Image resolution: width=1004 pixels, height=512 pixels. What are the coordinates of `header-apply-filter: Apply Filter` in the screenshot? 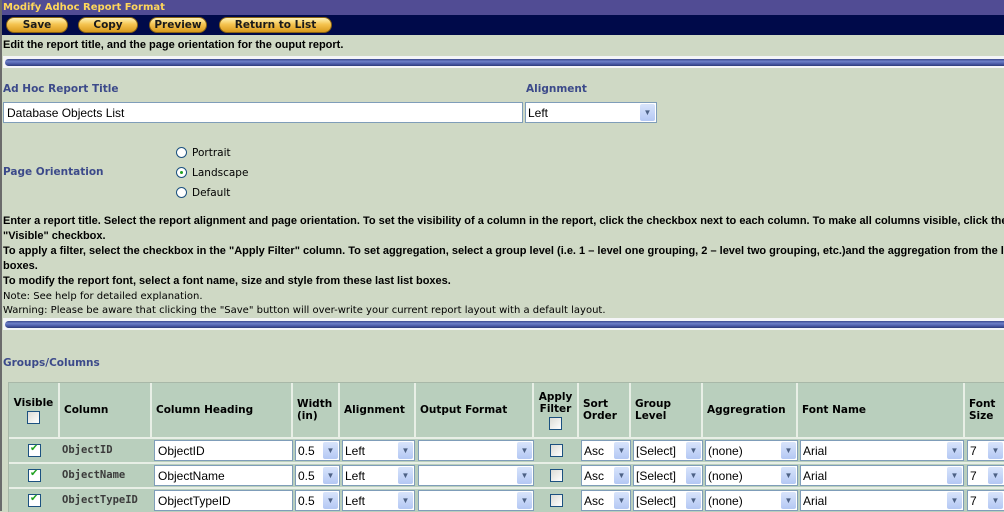 It's located at (556, 410).